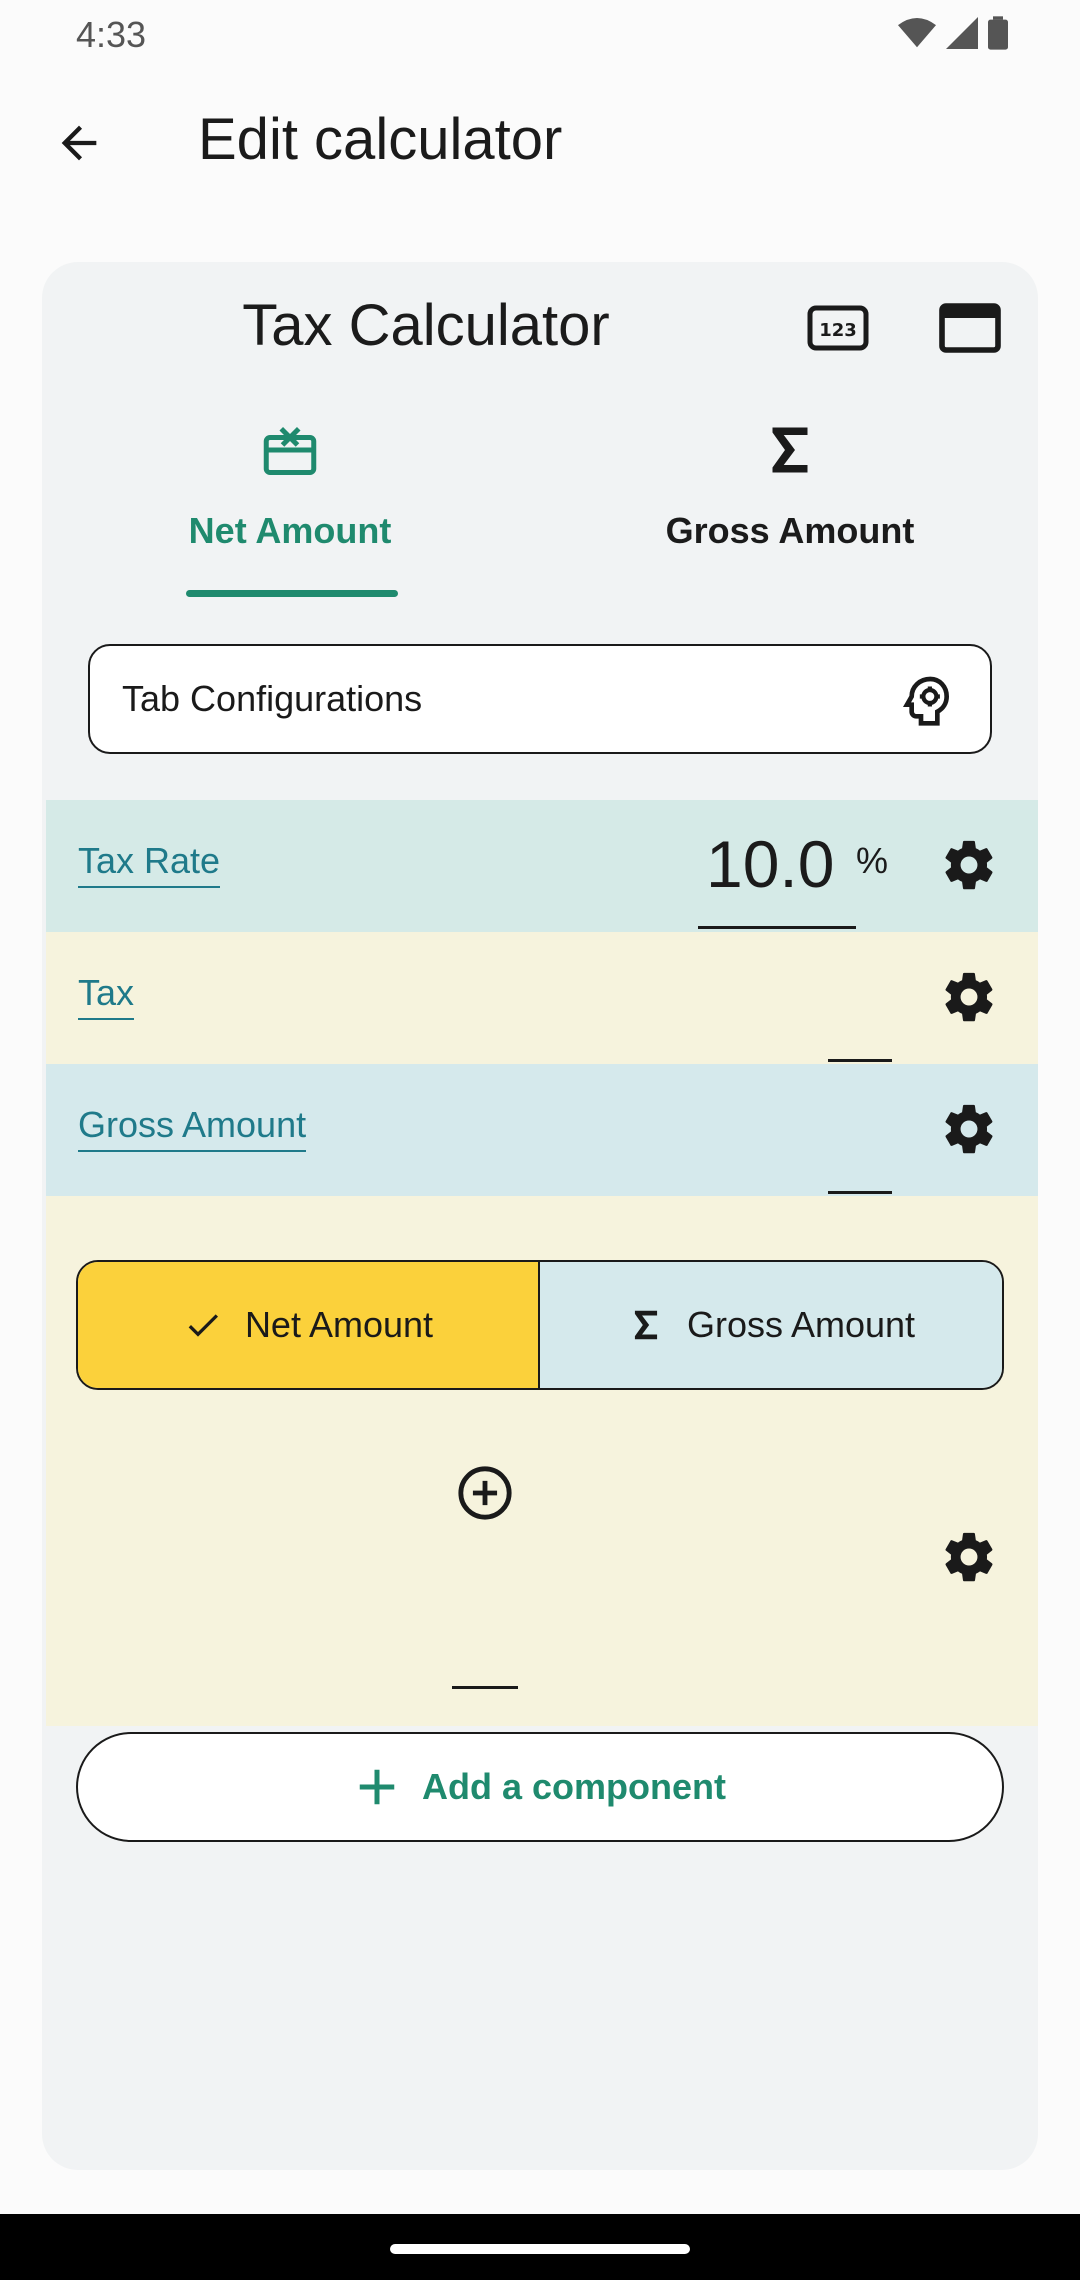 The width and height of the screenshot is (1080, 2280). I want to click on tab-gross-amount-label: Gross Amount, so click(790, 530).